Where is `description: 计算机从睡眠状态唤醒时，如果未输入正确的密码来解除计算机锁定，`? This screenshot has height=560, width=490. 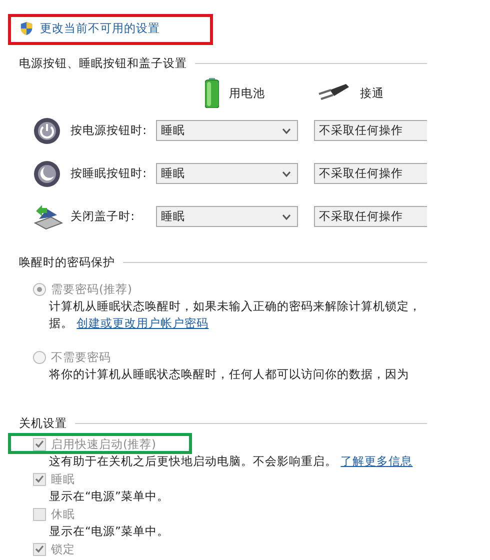
description: 计算机从睡眠状态唤醒时，如果未输入正确的密码来解除计算机锁定， is located at coordinates (235, 306).